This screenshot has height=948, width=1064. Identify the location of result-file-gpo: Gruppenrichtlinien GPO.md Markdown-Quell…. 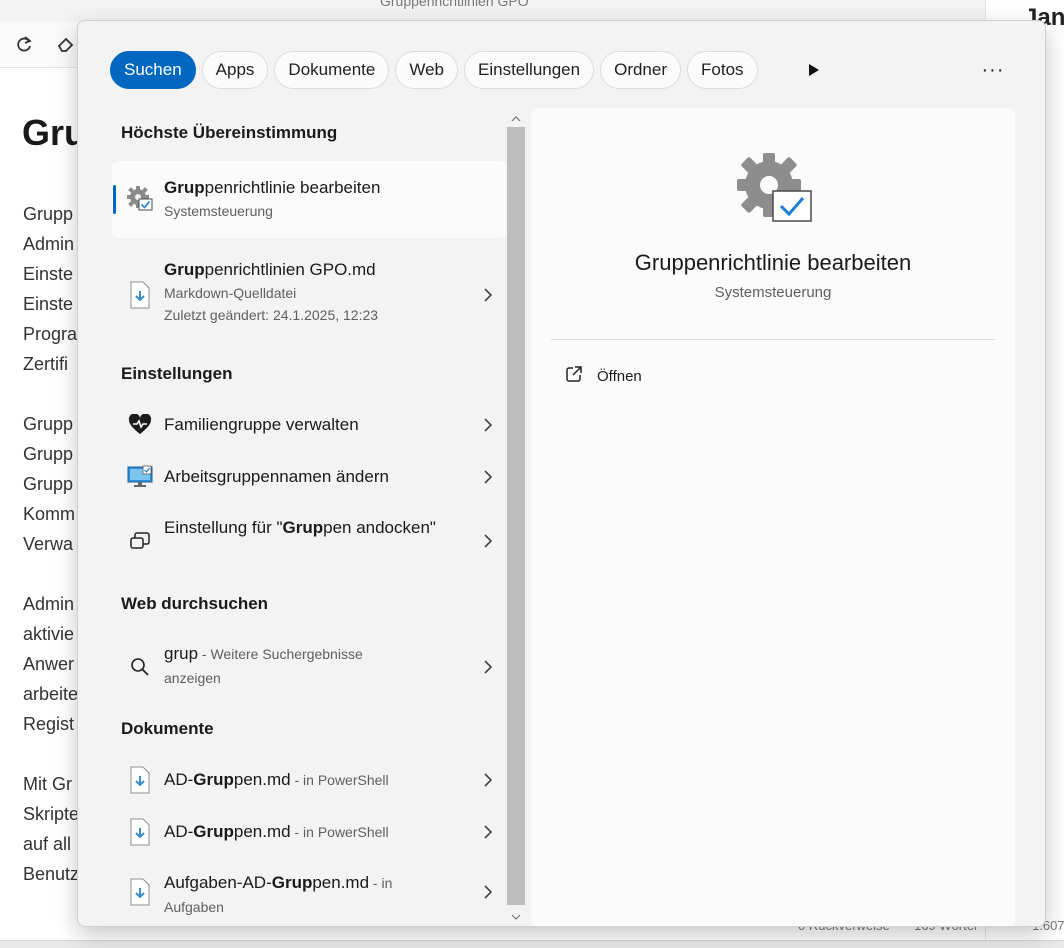
(309, 292).